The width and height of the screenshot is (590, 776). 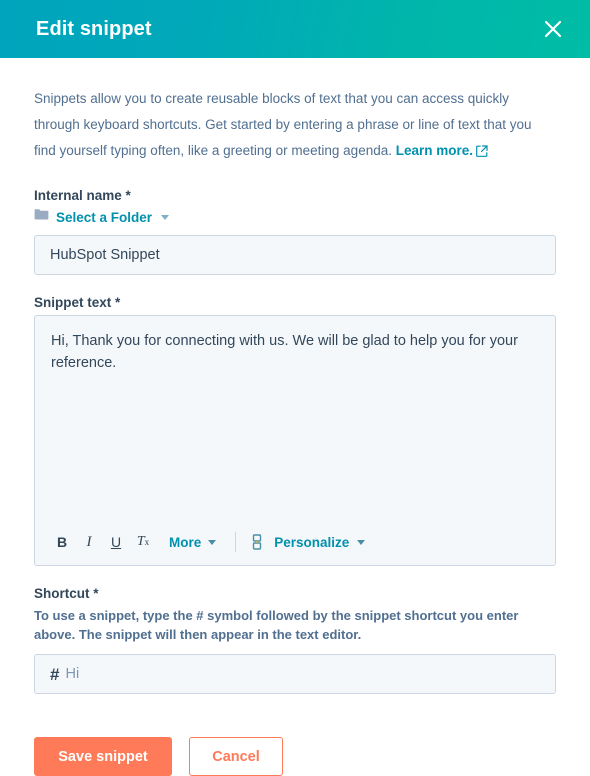 I want to click on close-button, so click(x=553, y=29).